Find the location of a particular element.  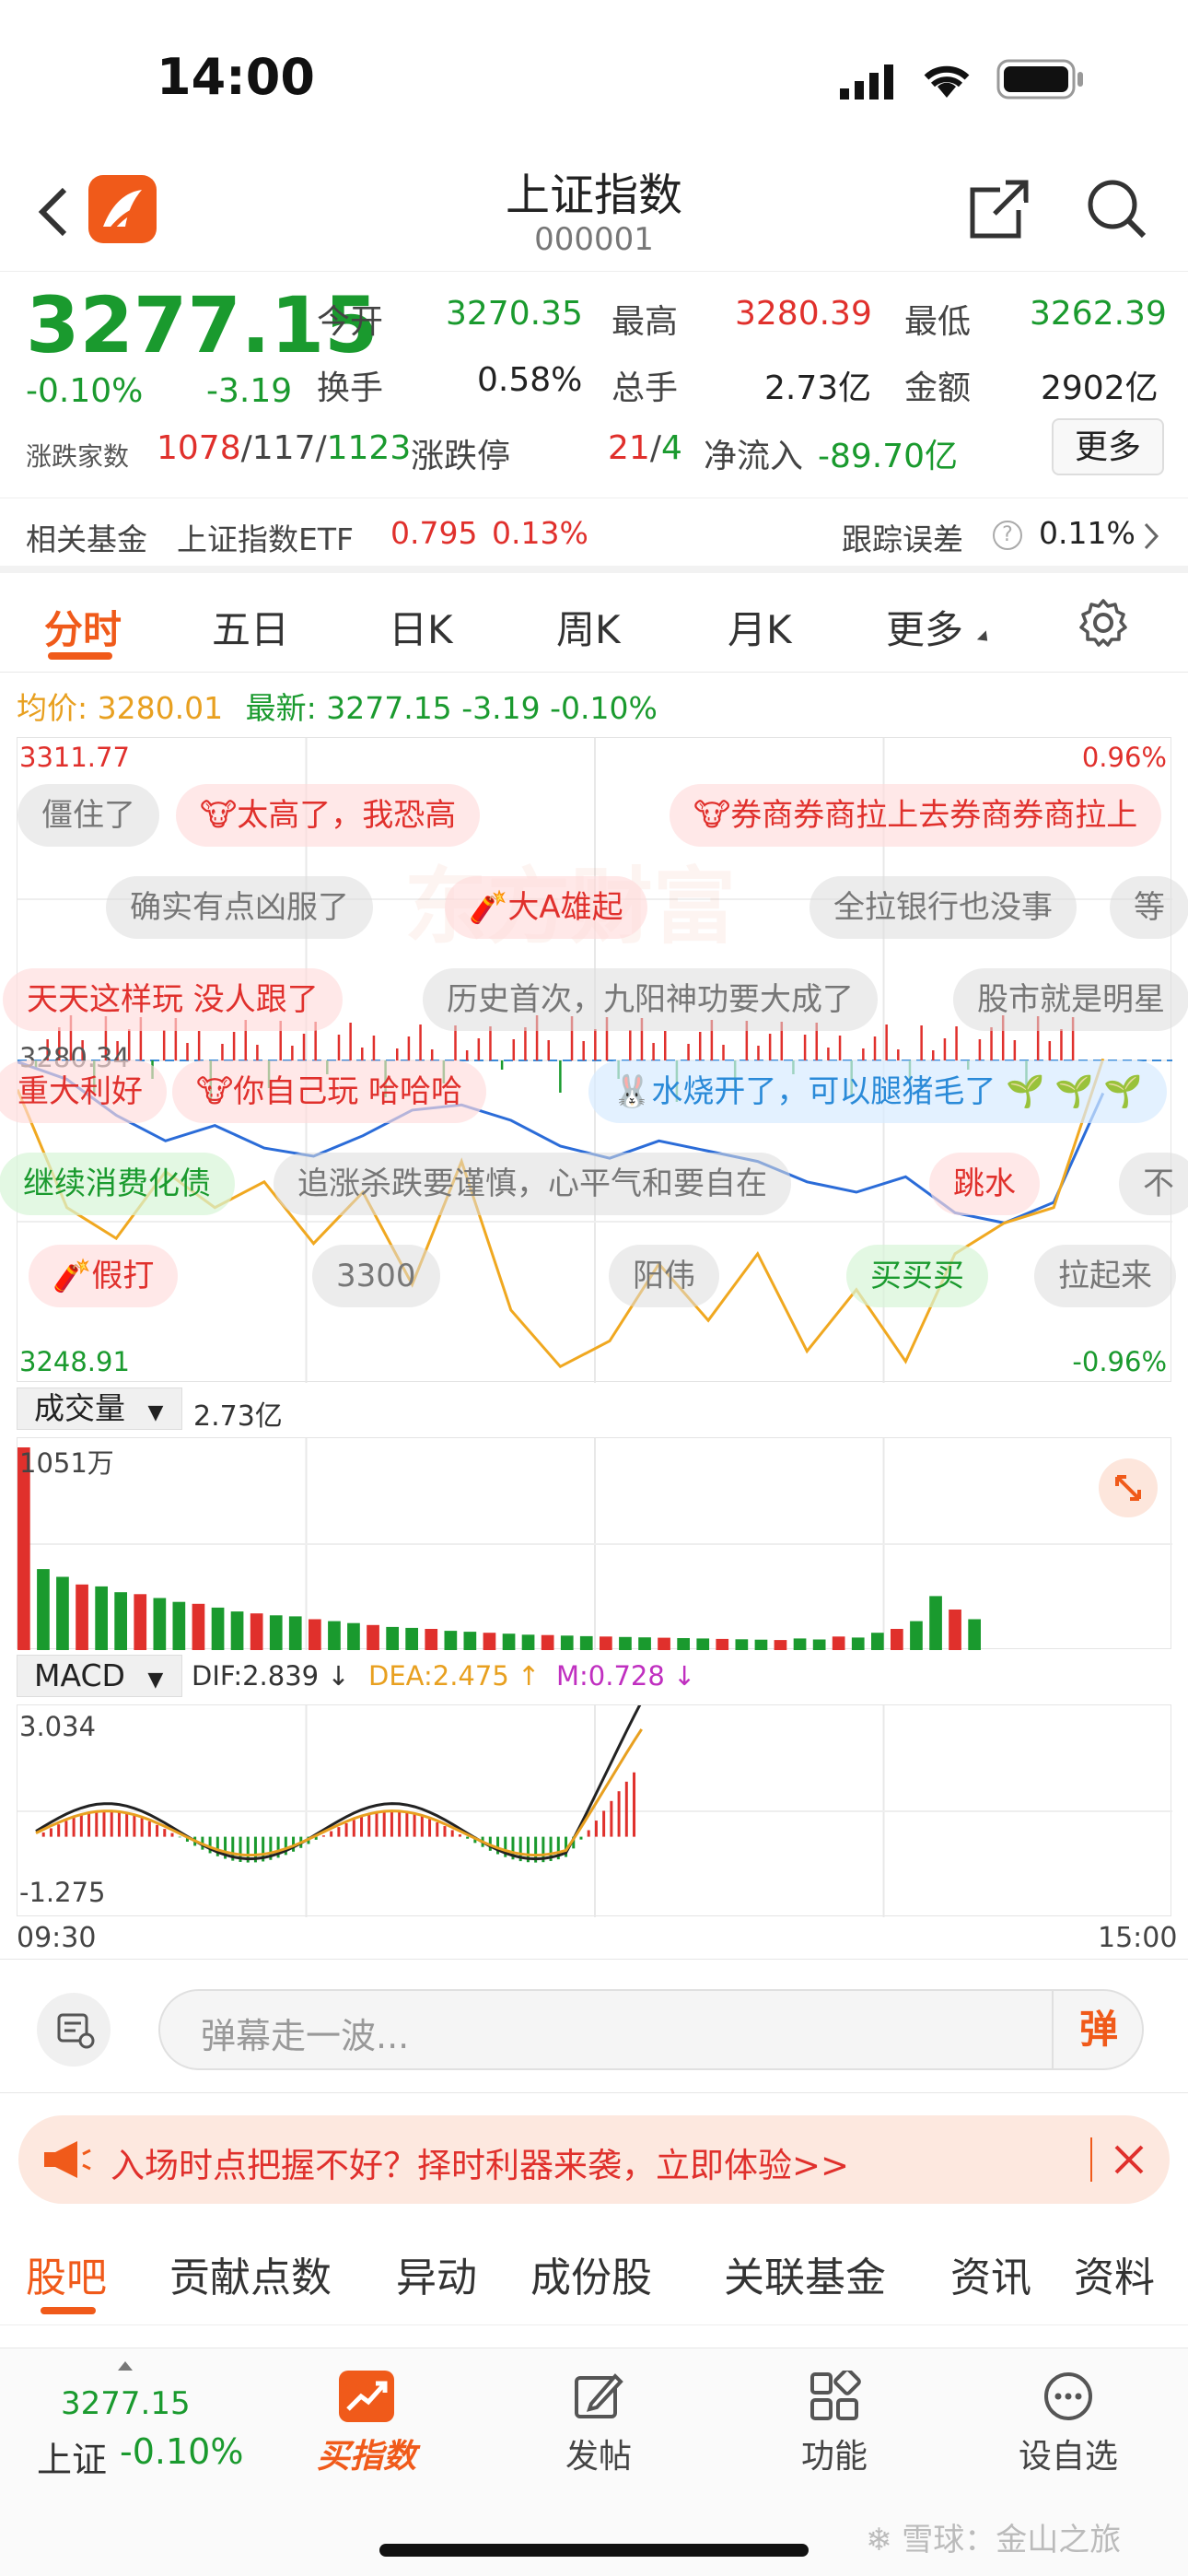

tab-daily-k: 日K is located at coordinates (421, 627).